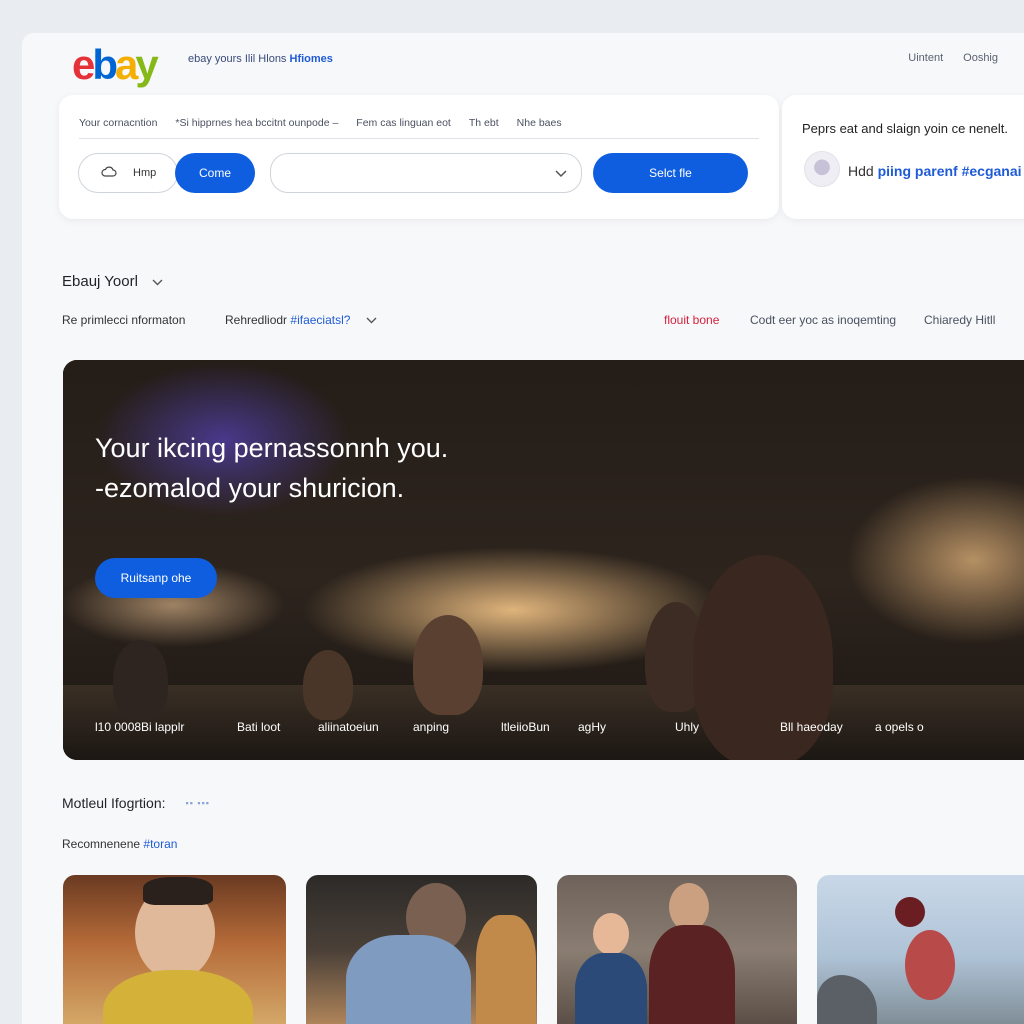  What do you see at coordinates (109, 173) in the screenshot?
I see `cloud-icon` at bounding box center [109, 173].